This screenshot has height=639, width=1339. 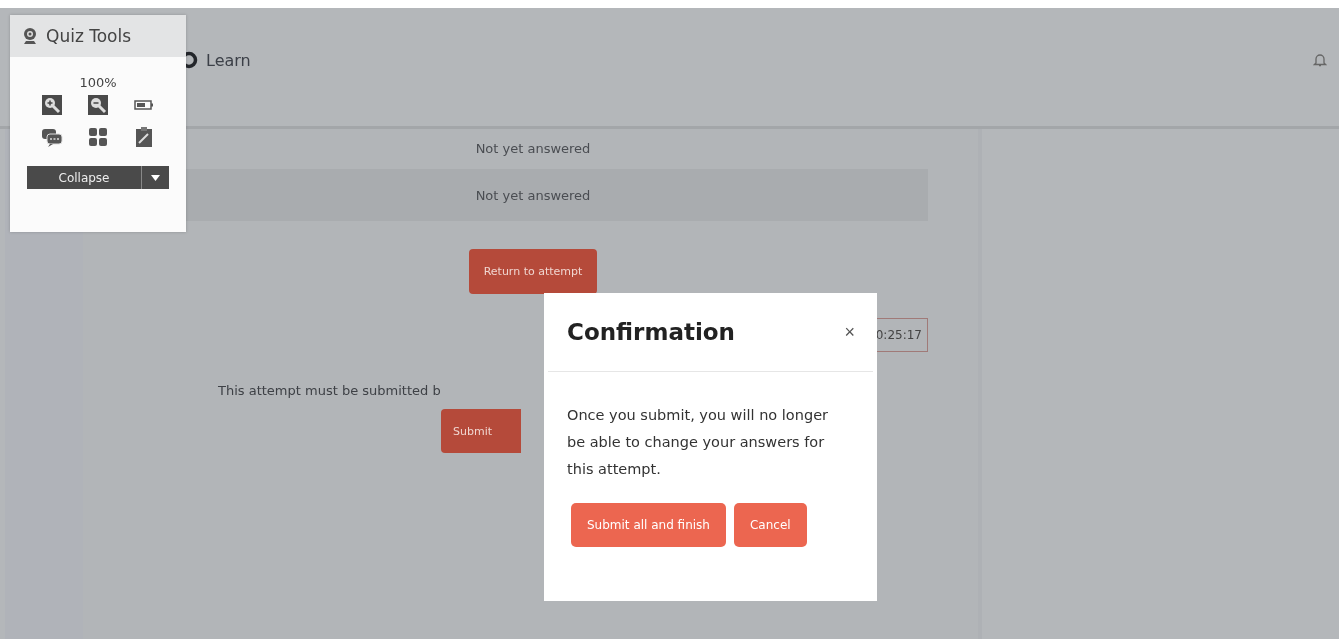 I want to click on panel-title: Quiz Tools, so click(x=89, y=36).